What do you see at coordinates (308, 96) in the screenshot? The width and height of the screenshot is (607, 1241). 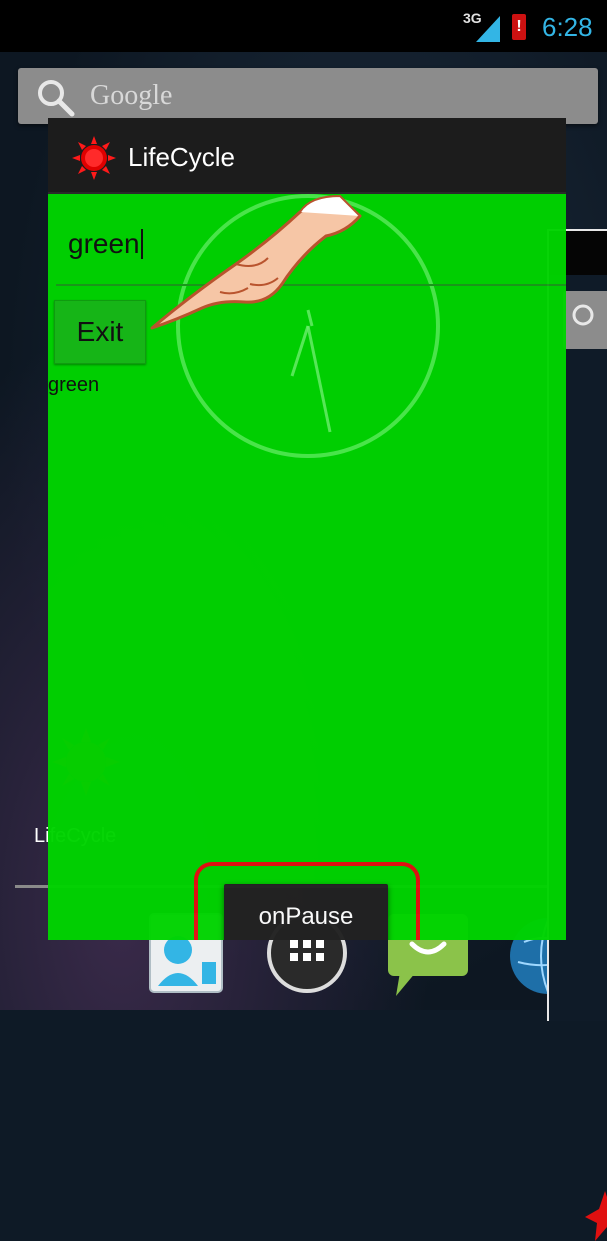 I see `google-search-bar: Google` at bounding box center [308, 96].